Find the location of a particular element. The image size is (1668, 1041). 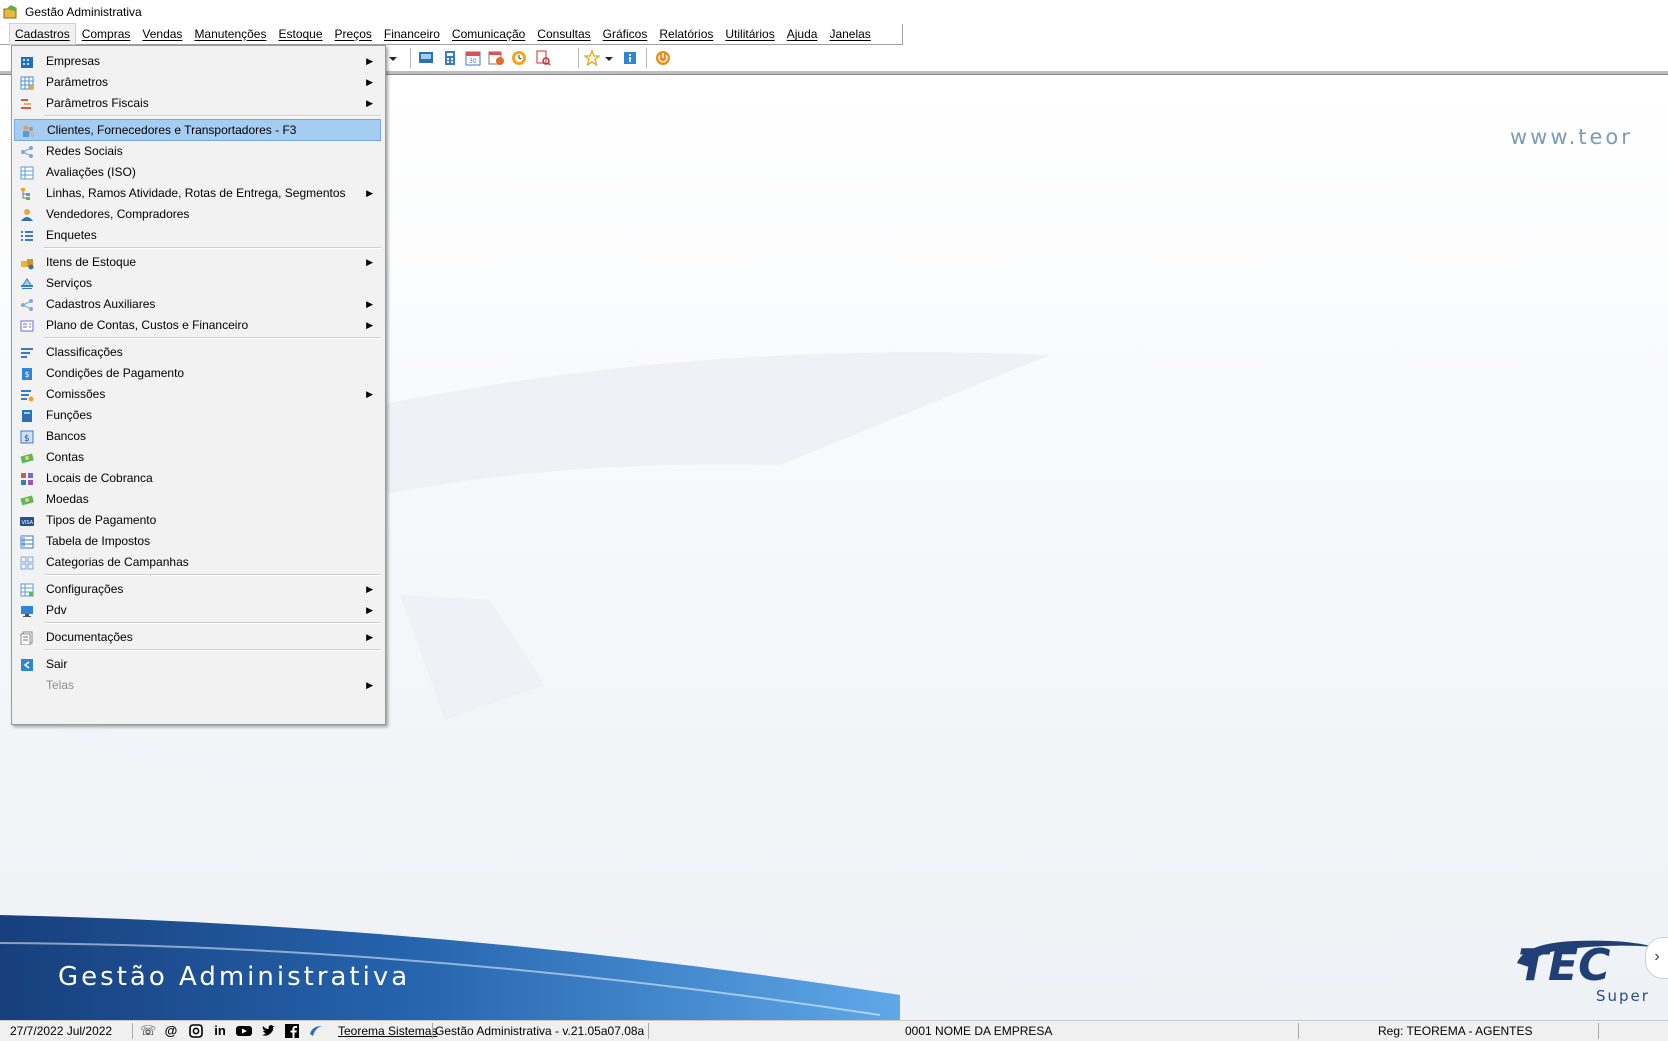

menu-utilitarios: Utilitários is located at coordinates (749, 34).